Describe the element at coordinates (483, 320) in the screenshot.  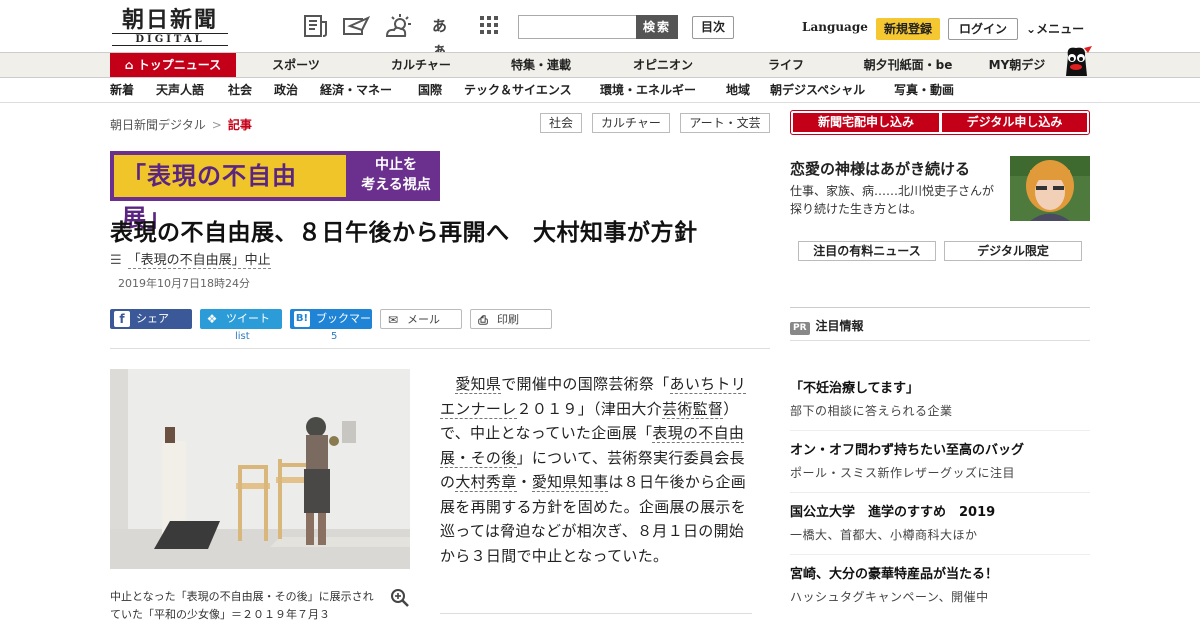
I see `print-icon: ⎙` at that location.